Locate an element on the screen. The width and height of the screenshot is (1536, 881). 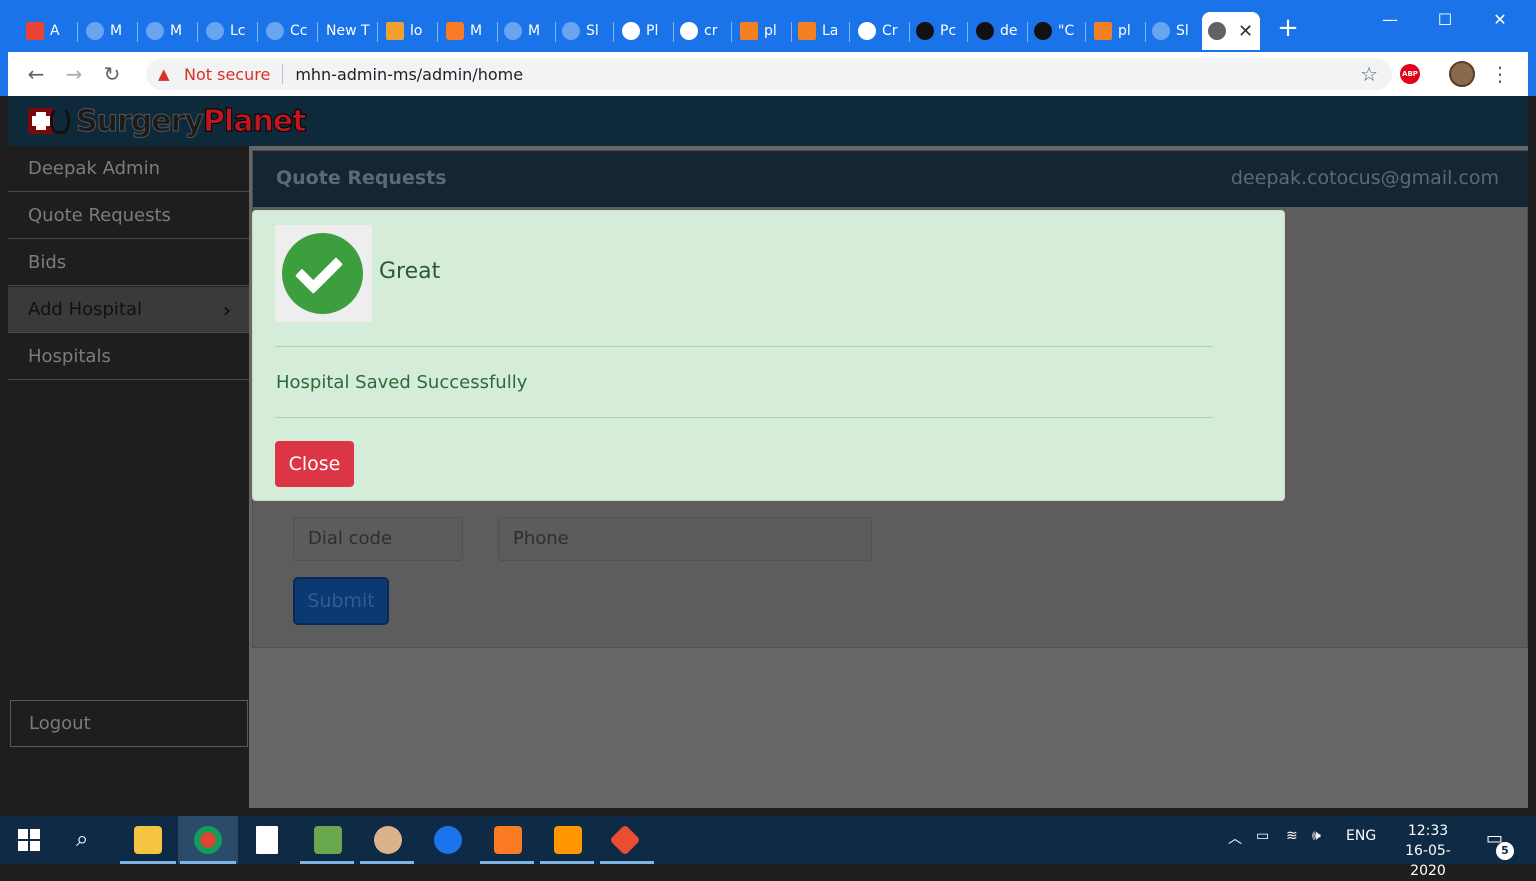
file-explorer-icon is located at coordinates (148, 840).